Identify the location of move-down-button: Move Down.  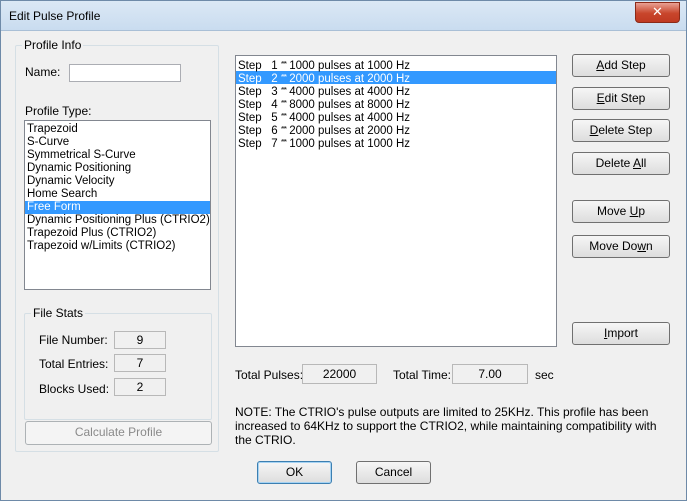
(621, 246).